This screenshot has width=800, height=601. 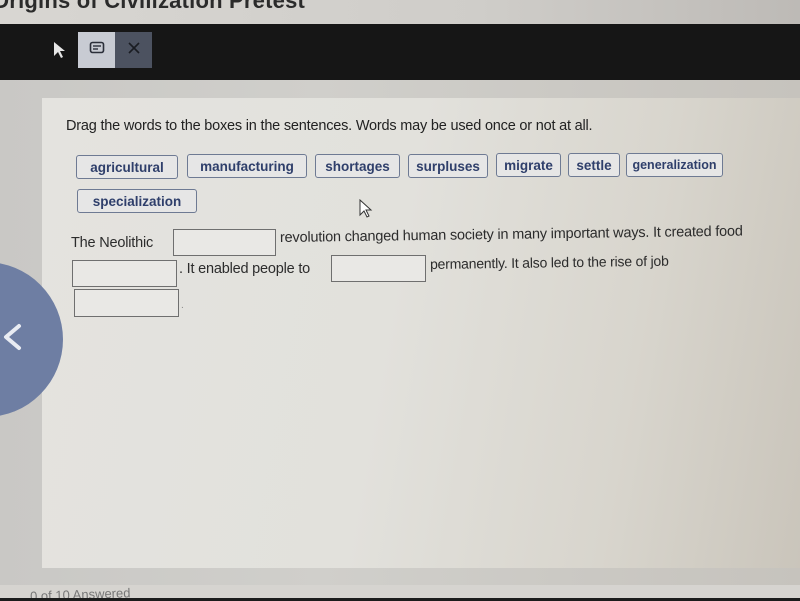 What do you see at coordinates (400, 13) in the screenshot?
I see `title-strip: Origins of Civilization Pretest` at bounding box center [400, 13].